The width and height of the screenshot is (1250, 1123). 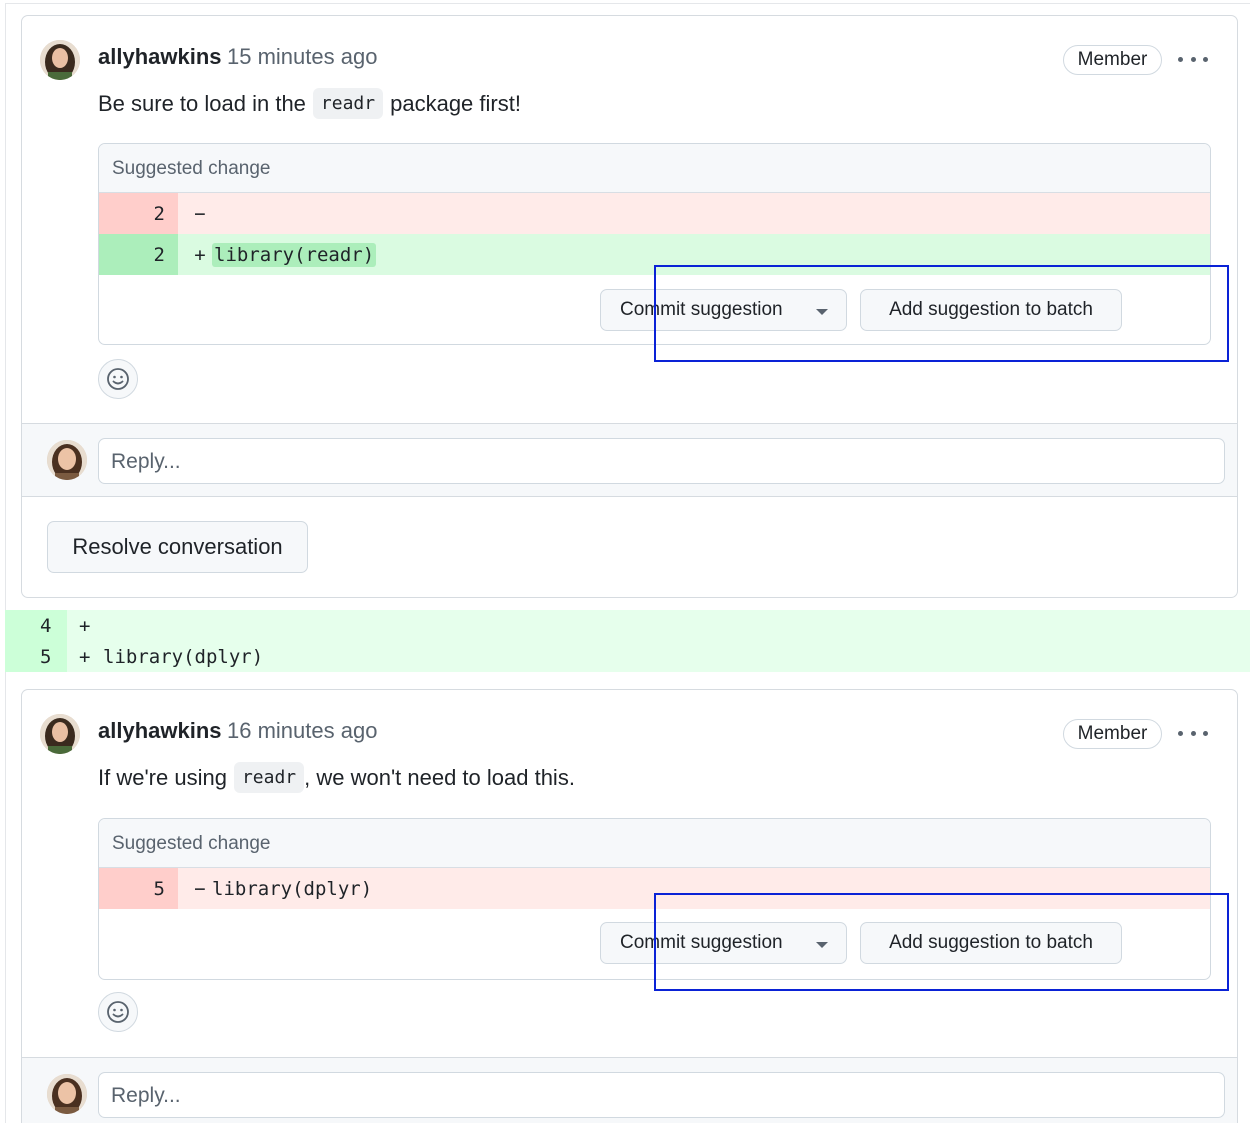 What do you see at coordinates (177, 547) in the screenshot?
I see `resolve-conversation-button: Resolve conversation` at bounding box center [177, 547].